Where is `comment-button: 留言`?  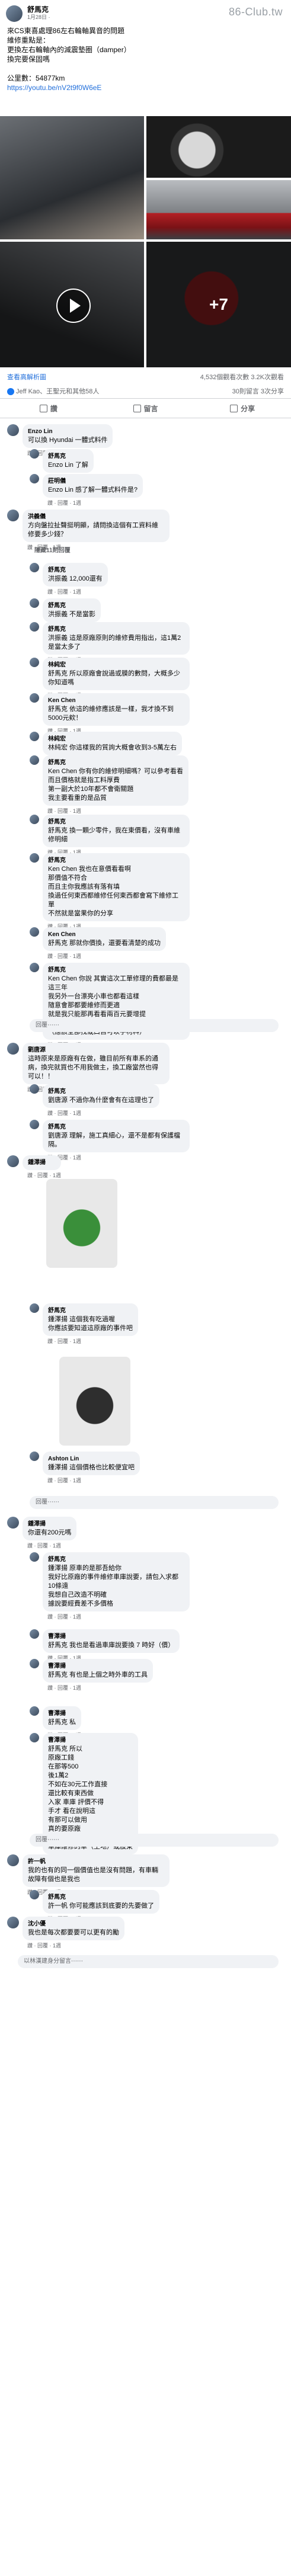
comment-button: 留言 is located at coordinates (145, 409).